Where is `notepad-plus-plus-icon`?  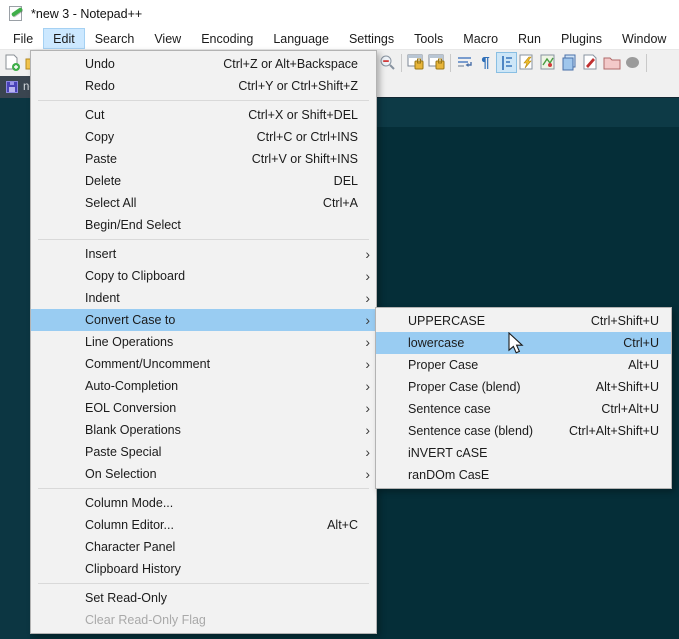
notepad-plus-plus-icon is located at coordinates (16, 14).